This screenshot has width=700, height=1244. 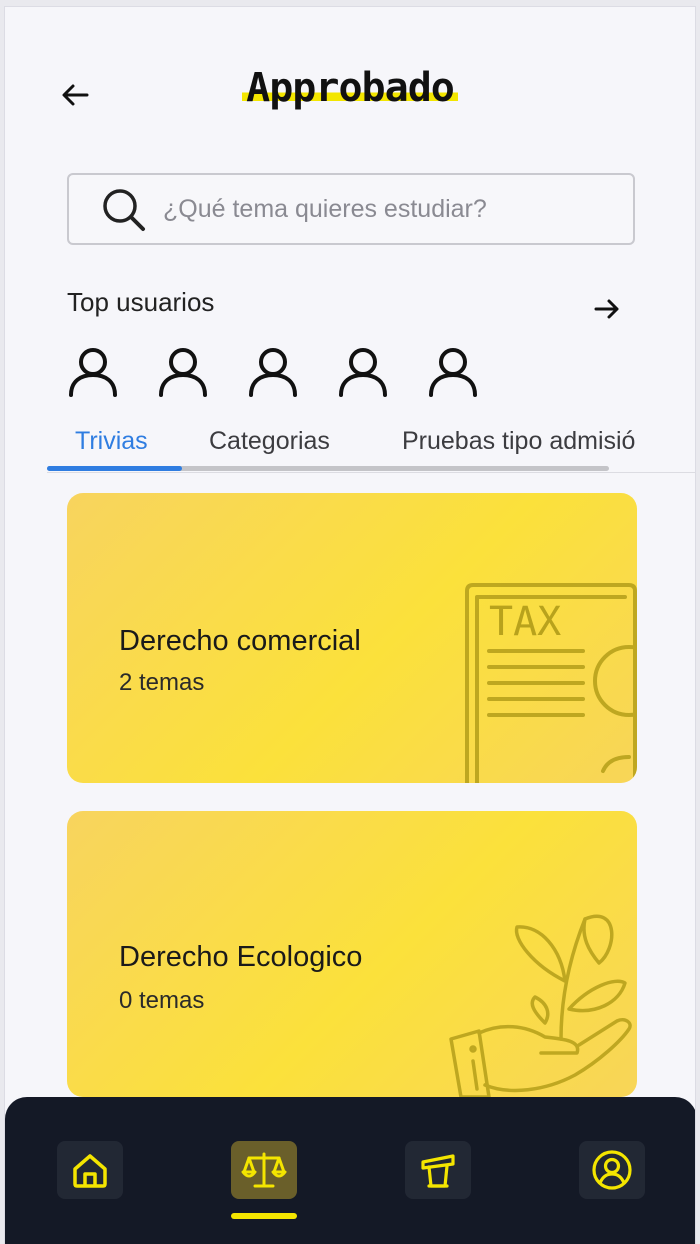 I want to click on arrow-right-icon, so click(x=606, y=309).